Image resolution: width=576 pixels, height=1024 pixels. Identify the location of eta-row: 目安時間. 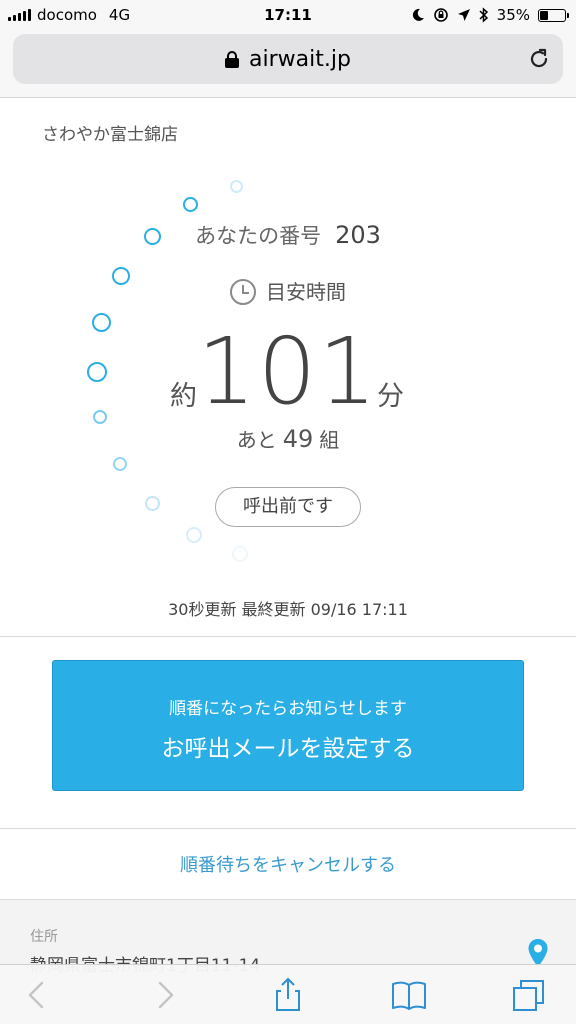
(288, 290).